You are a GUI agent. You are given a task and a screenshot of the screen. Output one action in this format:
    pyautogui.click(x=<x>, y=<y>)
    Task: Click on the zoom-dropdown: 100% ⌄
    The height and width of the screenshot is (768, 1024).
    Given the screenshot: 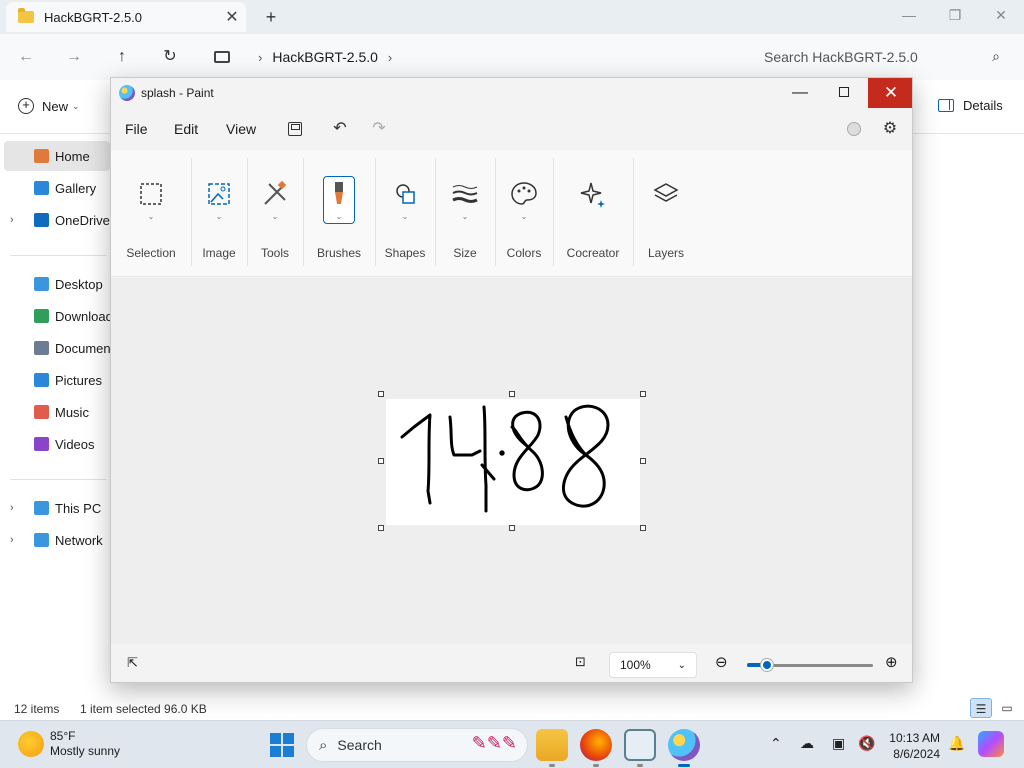 What is the action you would take?
    pyautogui.click(x=653, y=665)
    